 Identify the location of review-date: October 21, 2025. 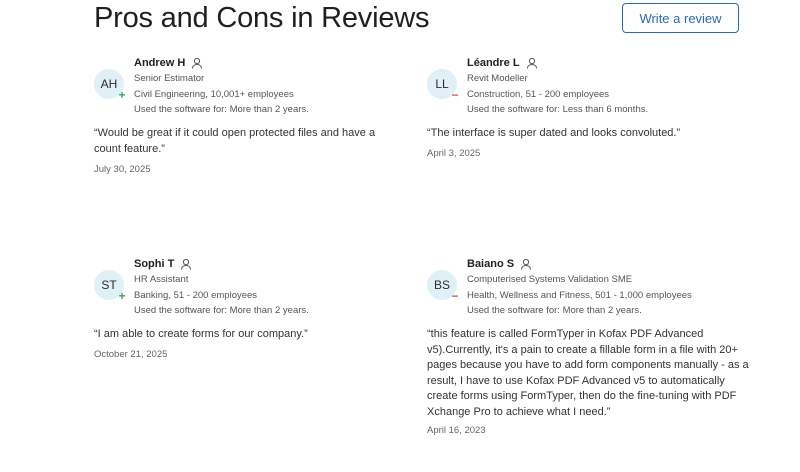
(131, 354).